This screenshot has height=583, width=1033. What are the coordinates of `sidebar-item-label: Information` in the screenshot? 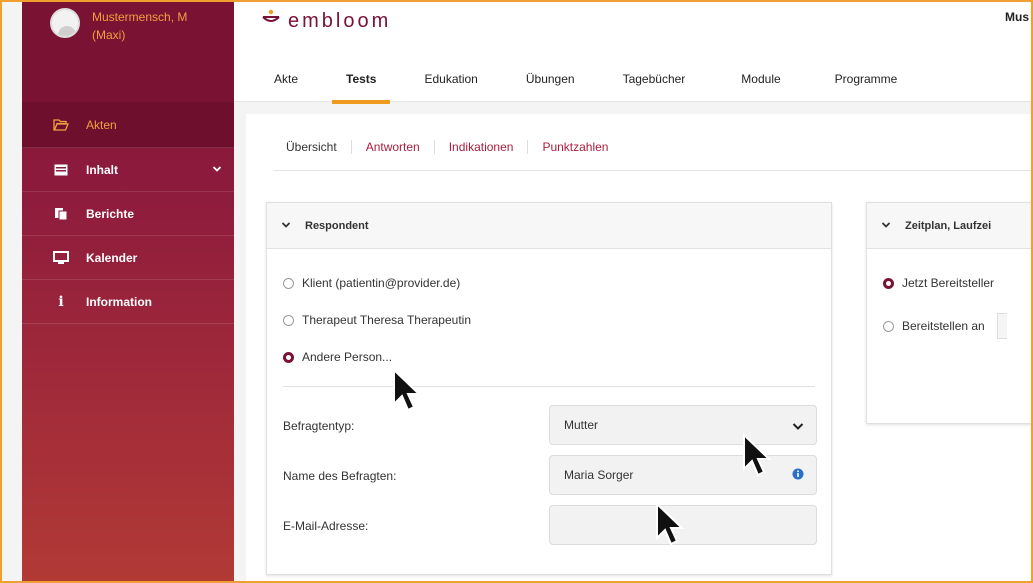 It's located at (119, 301).